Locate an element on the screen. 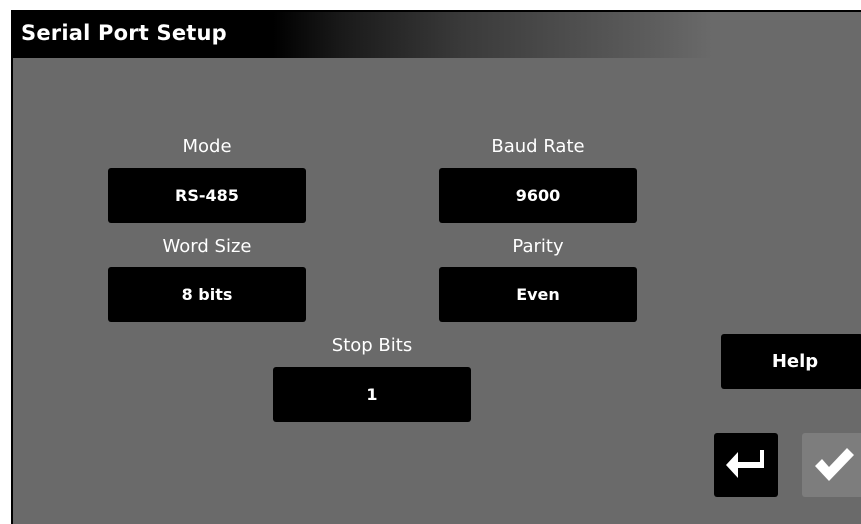 The image size is (861, 524). stop-bits-label: Stop Bits is located at coordinates (372, 345).